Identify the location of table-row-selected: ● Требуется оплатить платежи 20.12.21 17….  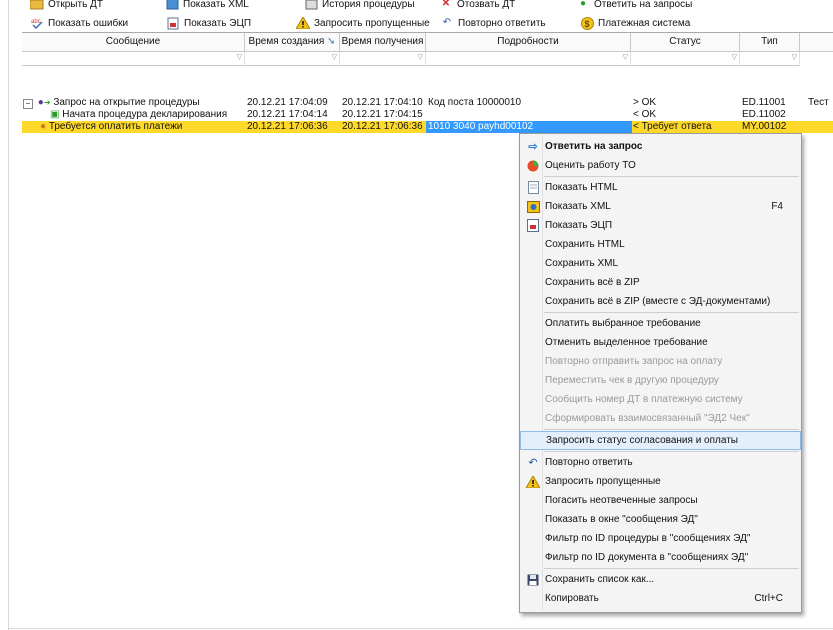
(427, 127).